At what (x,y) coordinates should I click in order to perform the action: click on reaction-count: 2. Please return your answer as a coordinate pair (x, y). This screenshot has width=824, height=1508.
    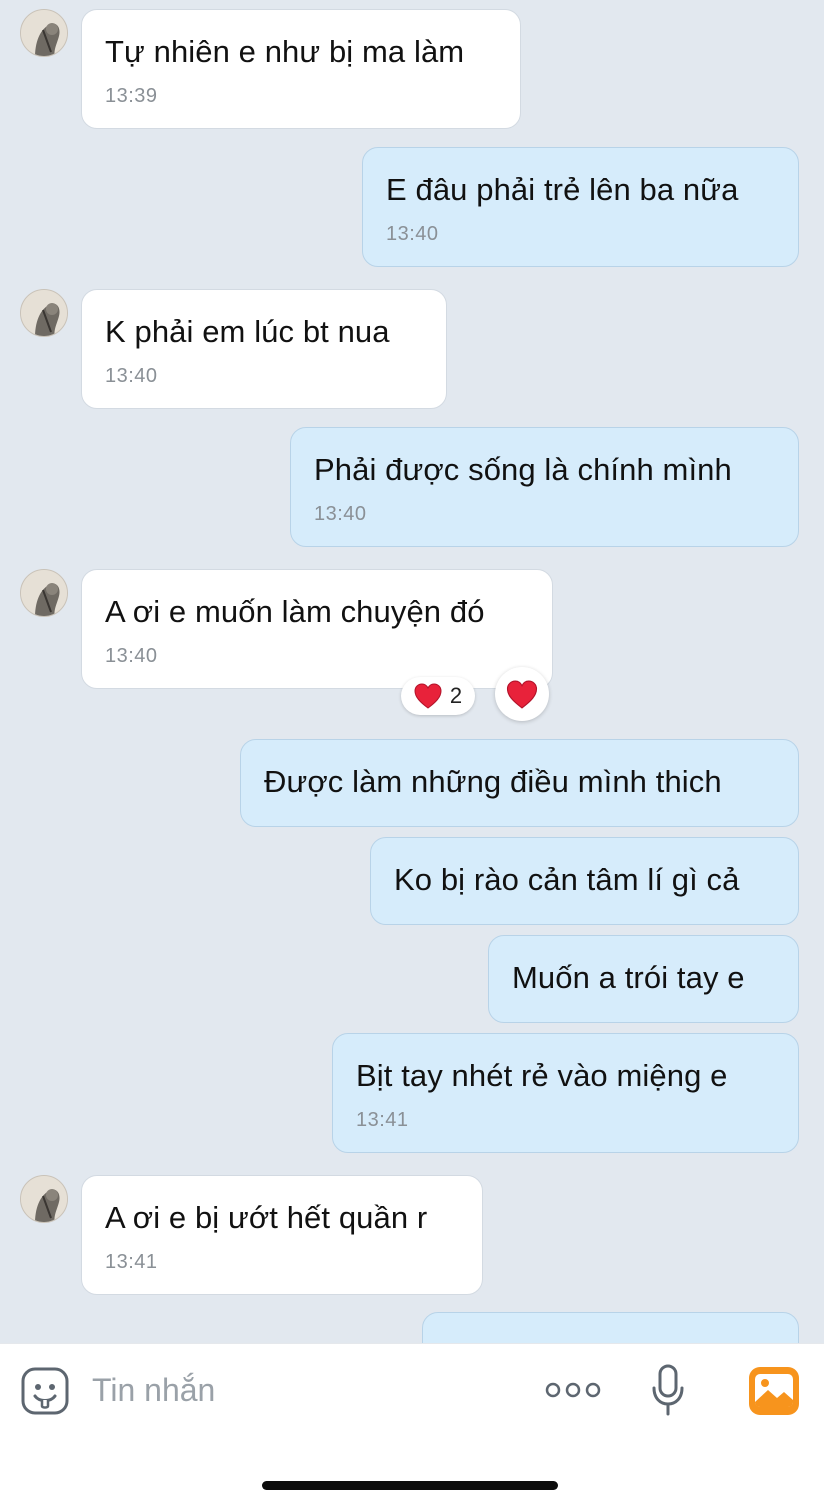
    Looking at the image, I should click on (456, 695).